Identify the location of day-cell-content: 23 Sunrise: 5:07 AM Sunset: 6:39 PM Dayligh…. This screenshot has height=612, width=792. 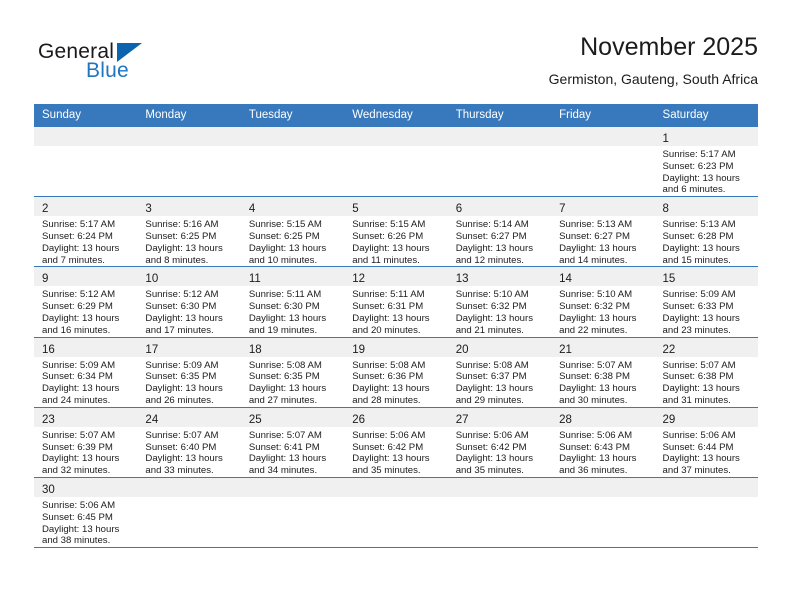
(86, 442).